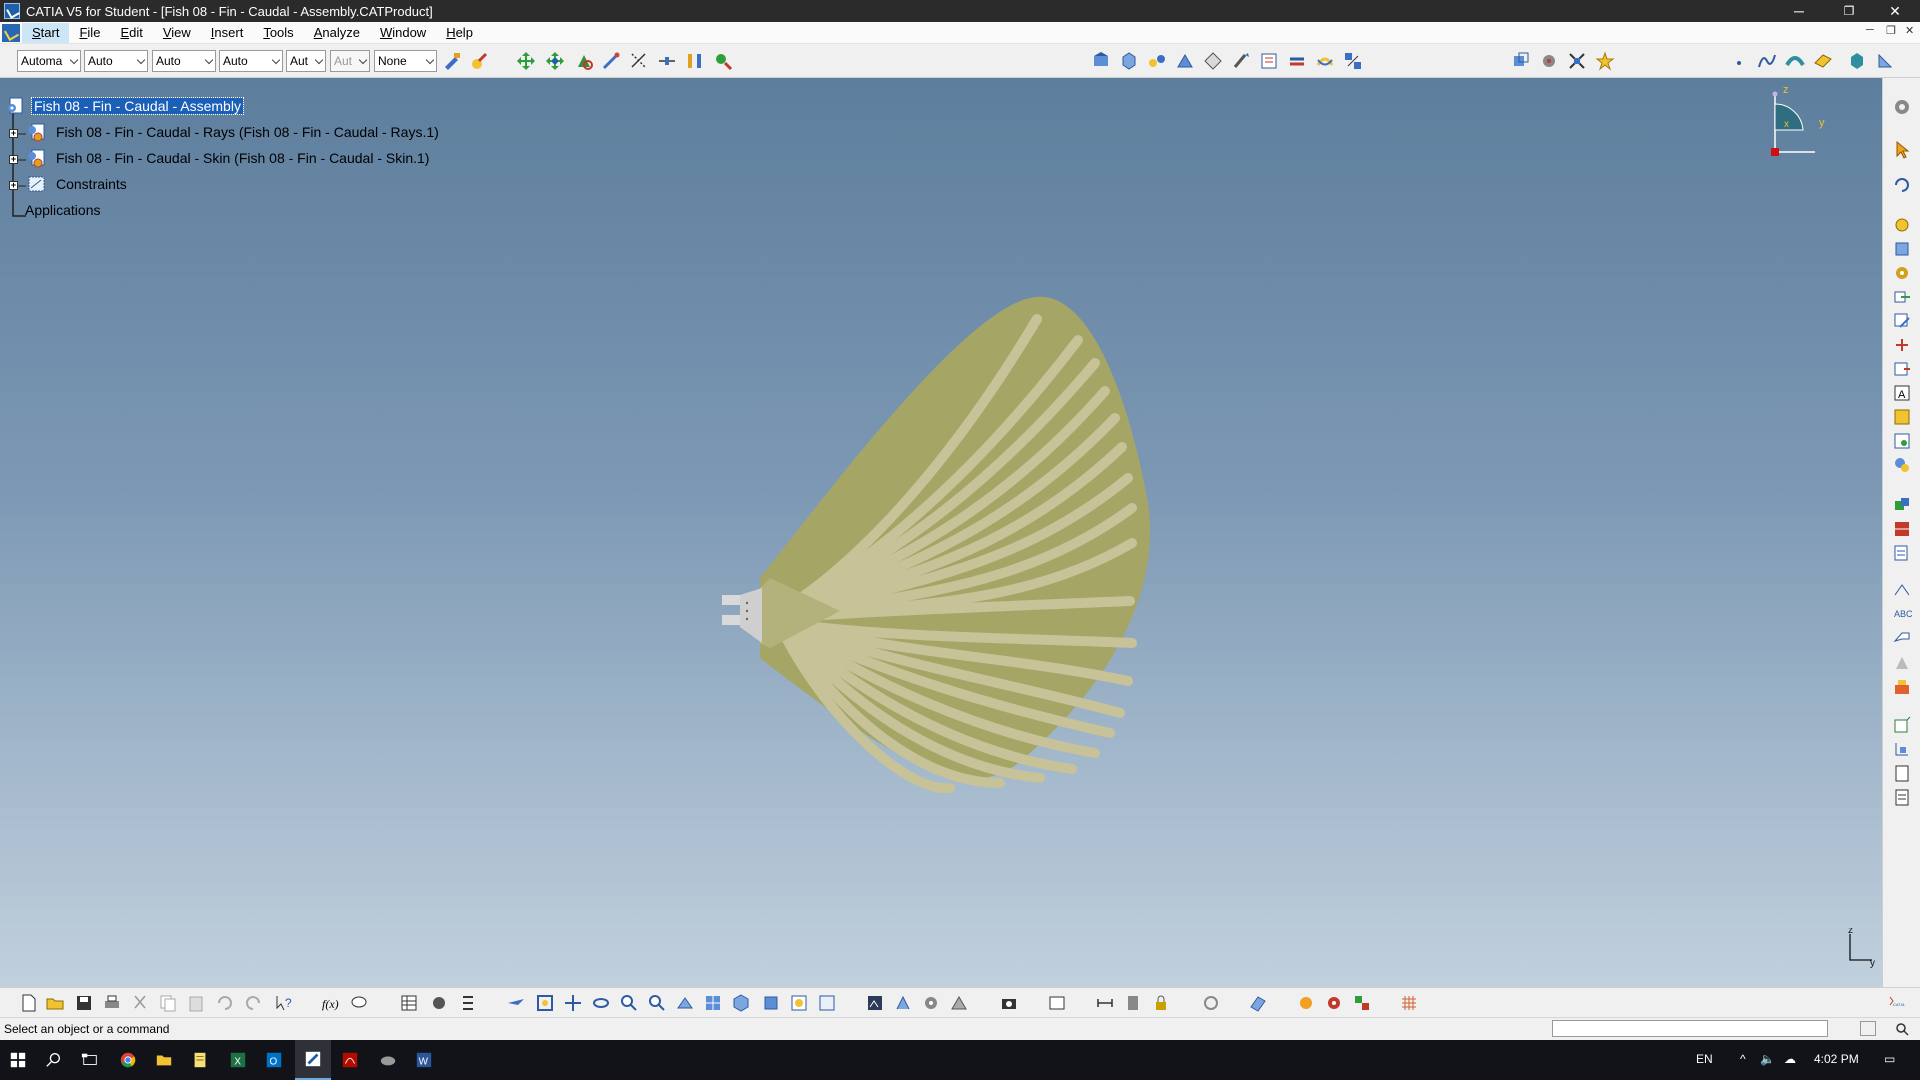  I want to click on new-product-icon, so click(1185, 61).